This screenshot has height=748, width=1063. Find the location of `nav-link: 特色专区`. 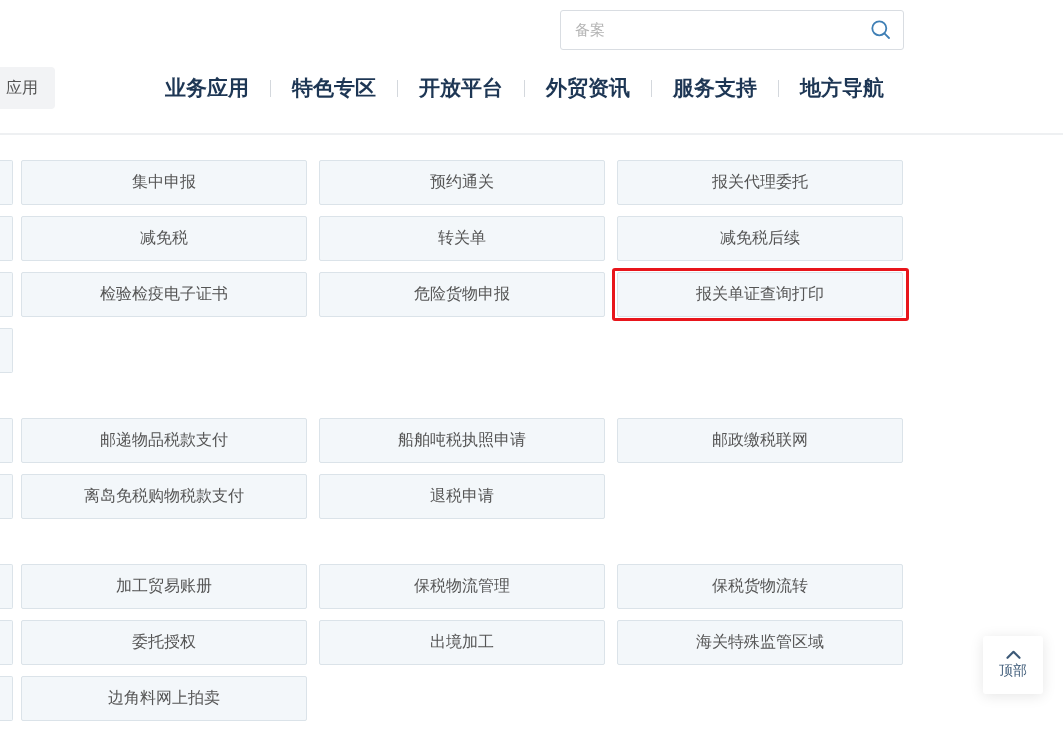

nav-link: 特色专区 is located at coordinates (334, 88).